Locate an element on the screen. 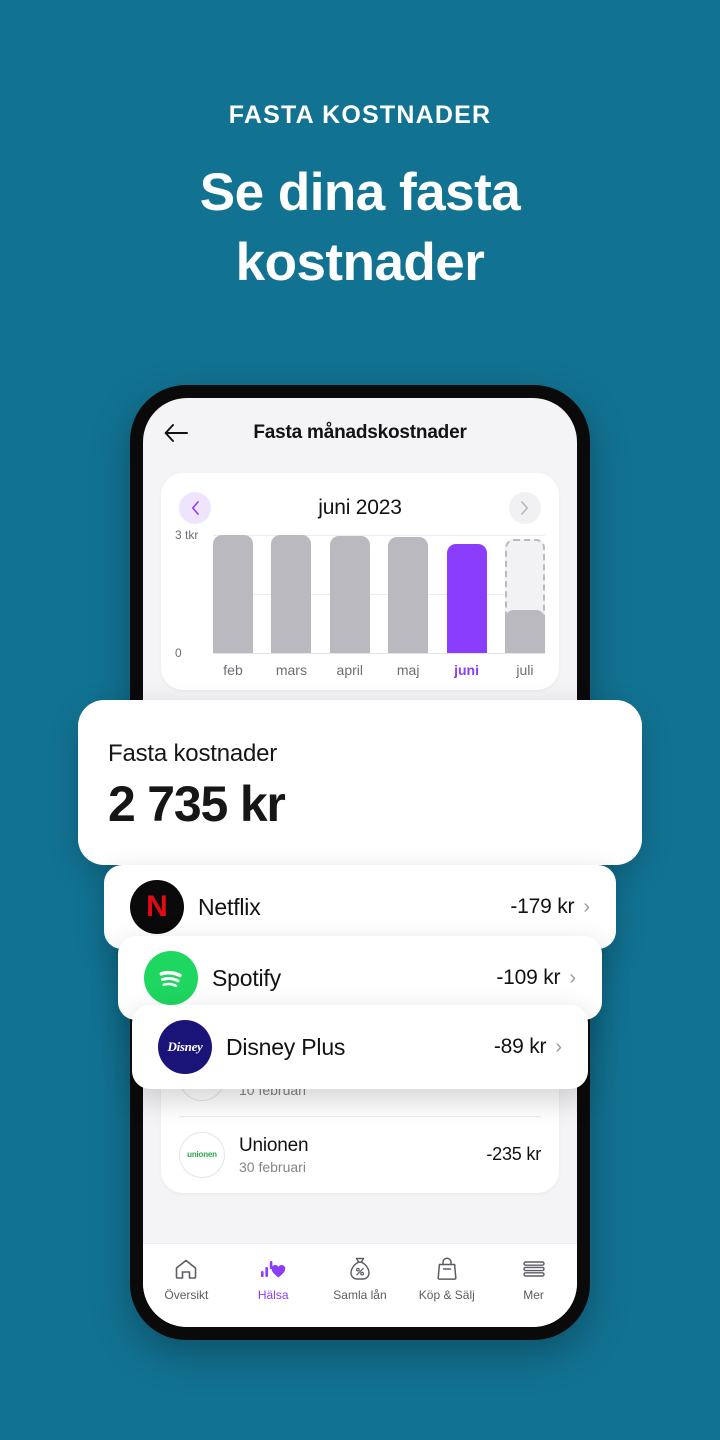  nav-item-kop-salj: Köp & Sälj is located at coordinates (446, 1279).